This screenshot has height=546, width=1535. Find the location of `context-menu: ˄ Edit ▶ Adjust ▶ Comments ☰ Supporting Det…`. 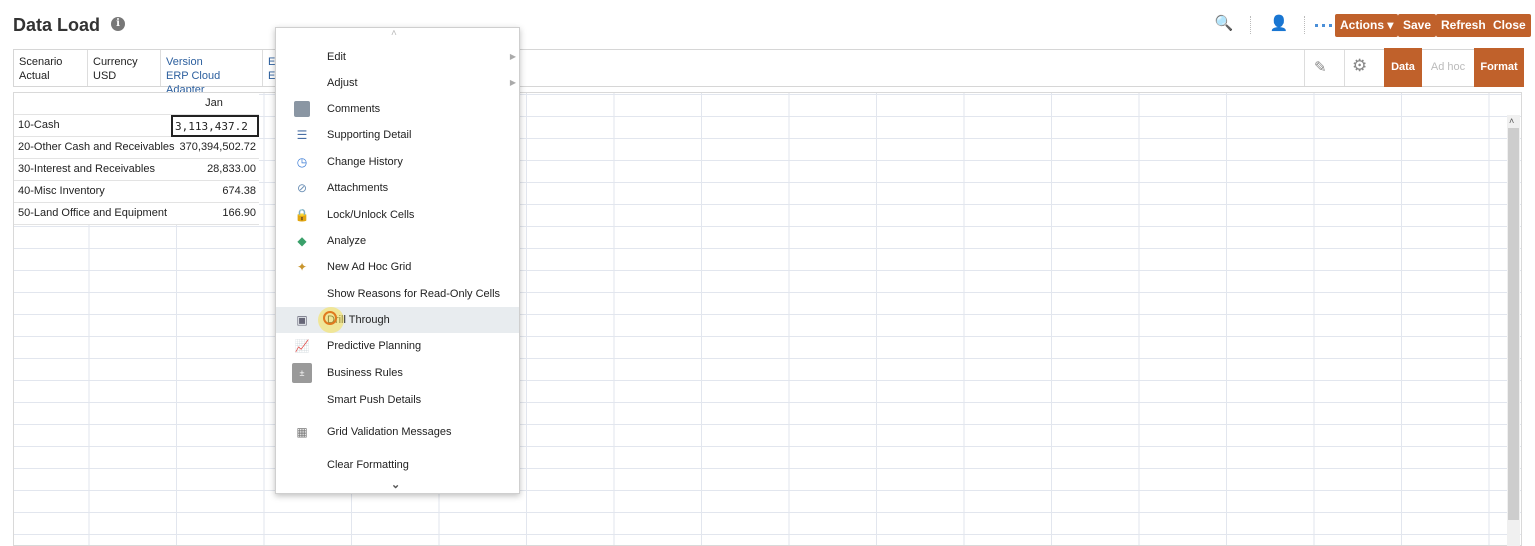

context-menu: ˄ Edit ▶ Adjust ▶ Comments ☰ Supporting Det… is located at coordinates (397, 260).